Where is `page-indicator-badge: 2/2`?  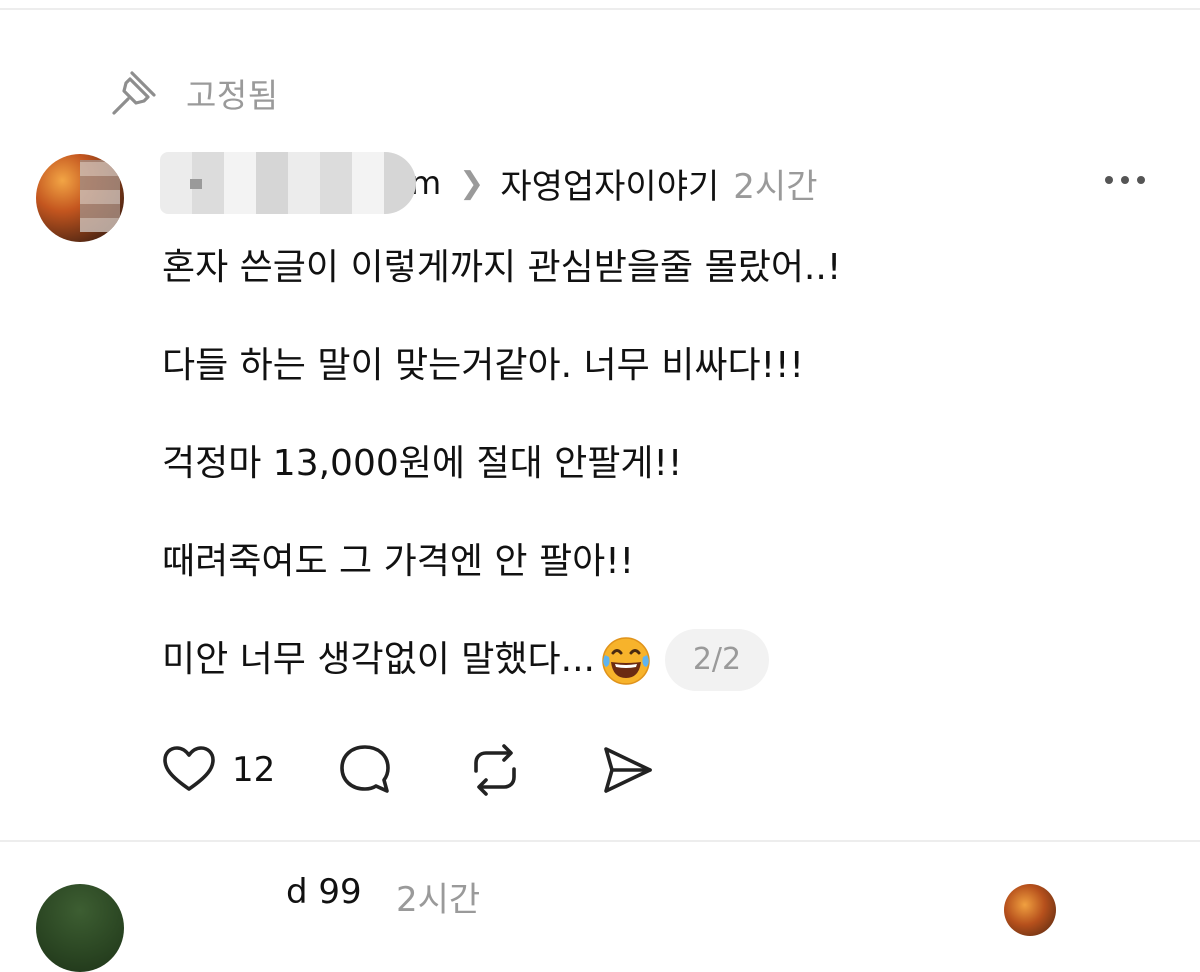
page-indicator-badge: 2/2 is located at coordinates (716, 660).